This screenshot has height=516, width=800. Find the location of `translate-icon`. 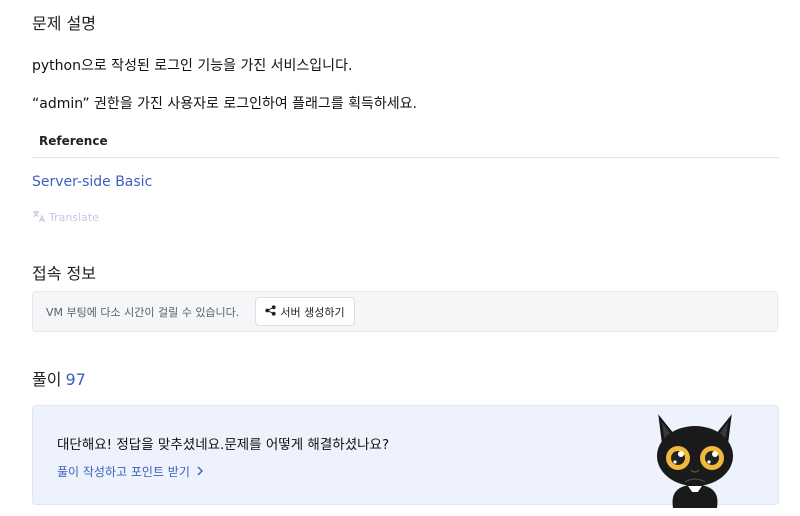

translate-icon is located at coordinates (39, 217).